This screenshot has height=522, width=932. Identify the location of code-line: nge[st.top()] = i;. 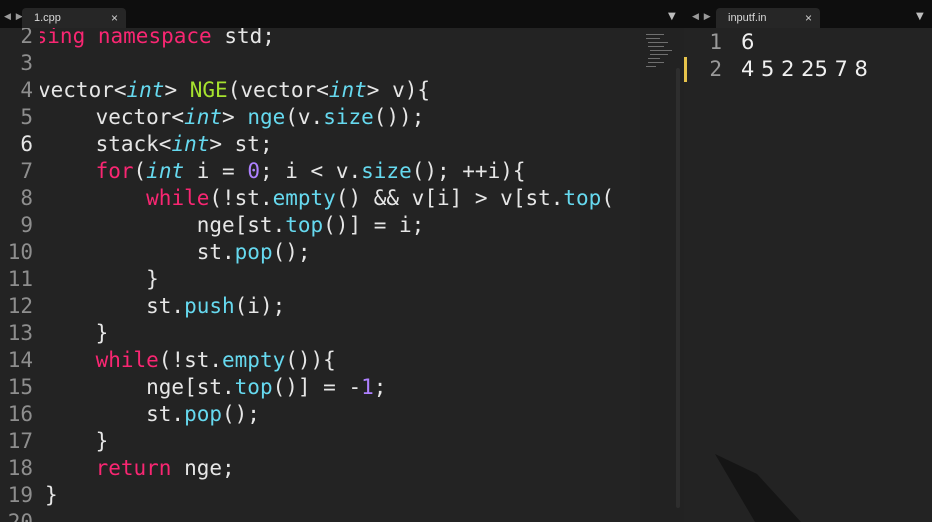
(235, 225).